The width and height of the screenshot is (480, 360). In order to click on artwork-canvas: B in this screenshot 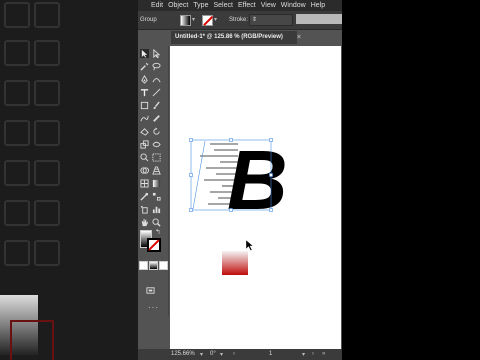, I will do `click(238, 204)`.